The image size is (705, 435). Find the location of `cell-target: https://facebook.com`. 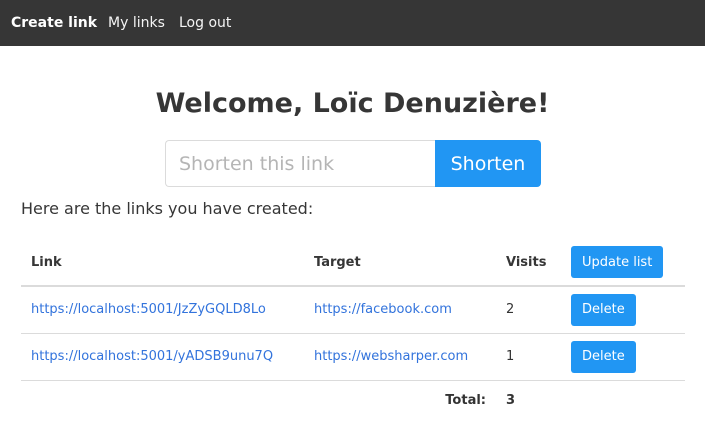

cell-target: https://facebook.com is located at coordinates (400, 310).